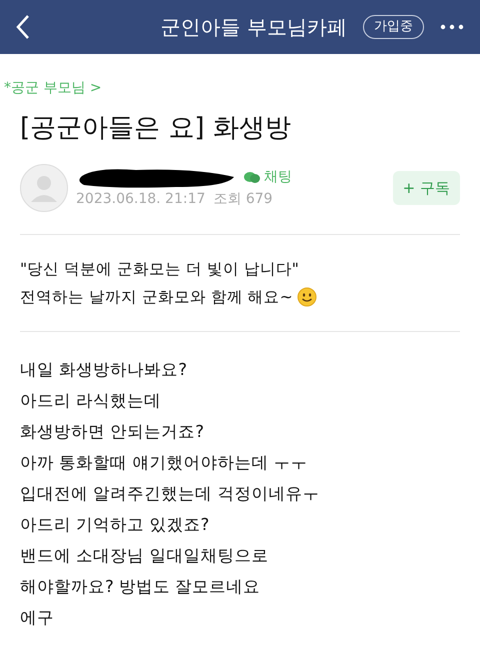 This screenshot has height=664, width=480. Describe the element at coordinates (159, 269) in the screenshot. I see `quote-text: "당신 덕분에 군화모는 더 빛이 납니다"` at that location.